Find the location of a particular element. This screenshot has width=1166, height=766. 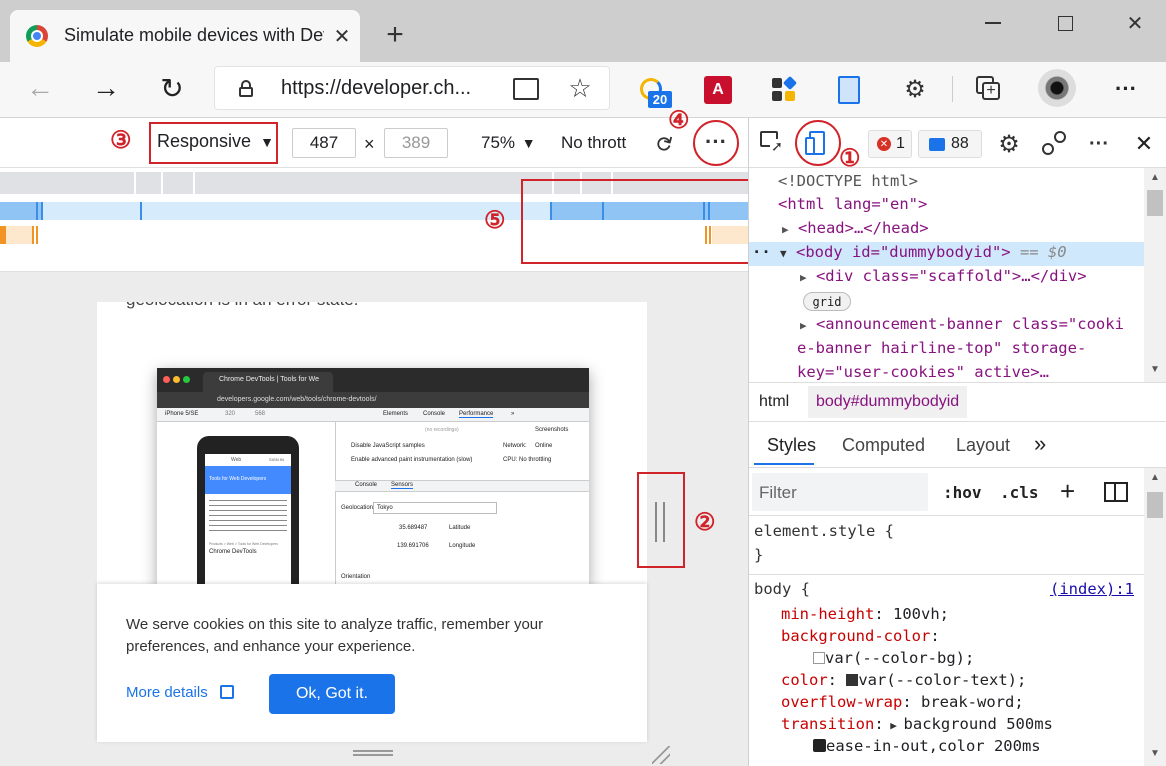

dom-head-row: ▶ <head>…</head> is located at coordinates (855, 228).